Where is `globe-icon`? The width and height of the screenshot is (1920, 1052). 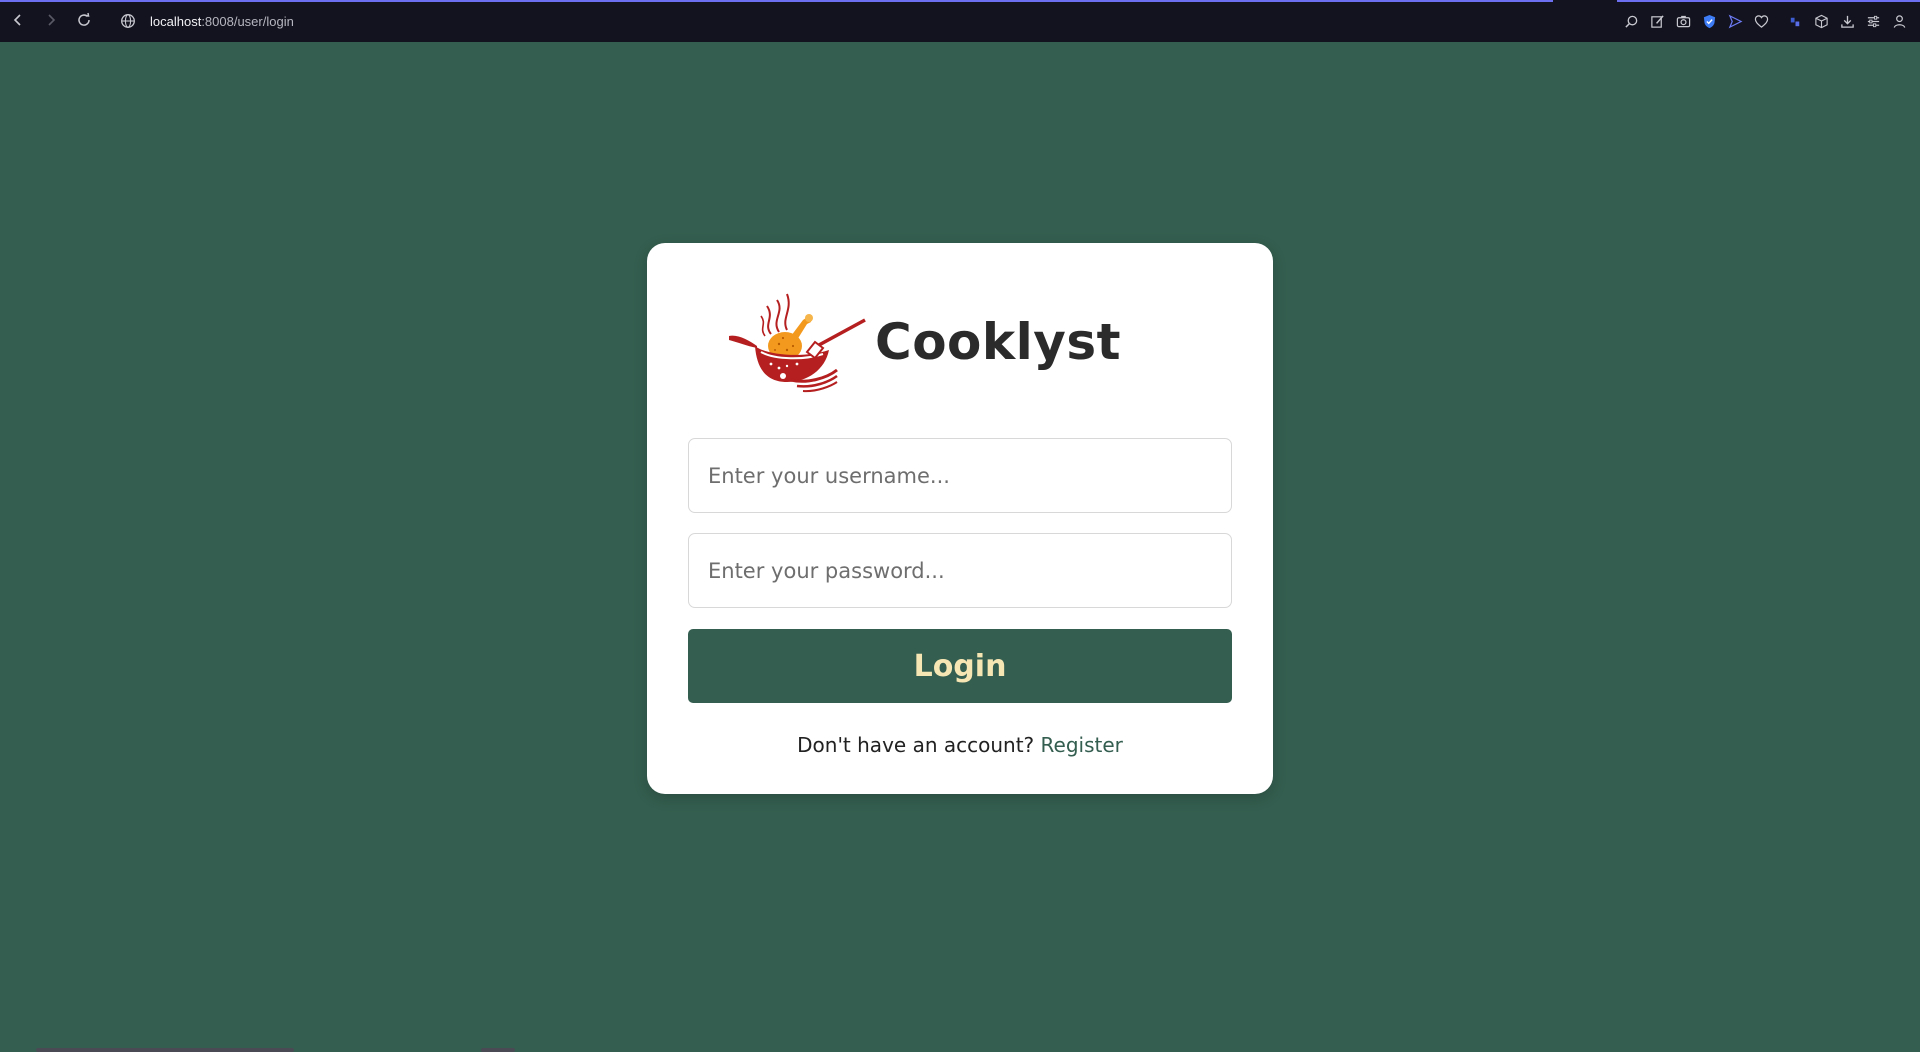
globe-icon is located at coordinates (128, 21).